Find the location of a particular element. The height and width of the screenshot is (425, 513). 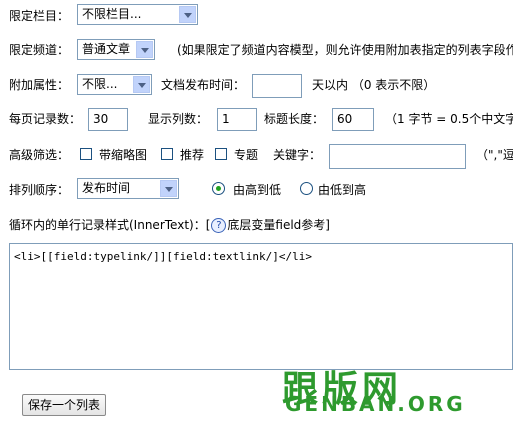

thumb-checkbox-label: 带缩略图 is located at coordinates (123, 155).